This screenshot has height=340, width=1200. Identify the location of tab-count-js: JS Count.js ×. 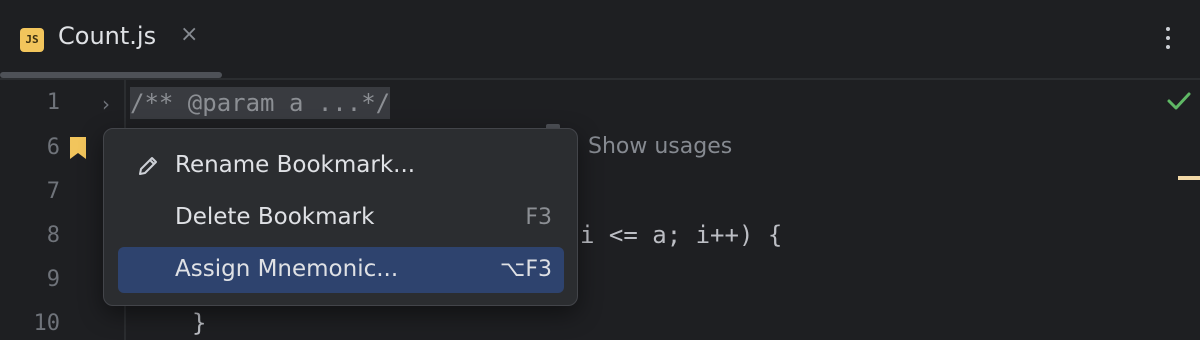
(111, 39).